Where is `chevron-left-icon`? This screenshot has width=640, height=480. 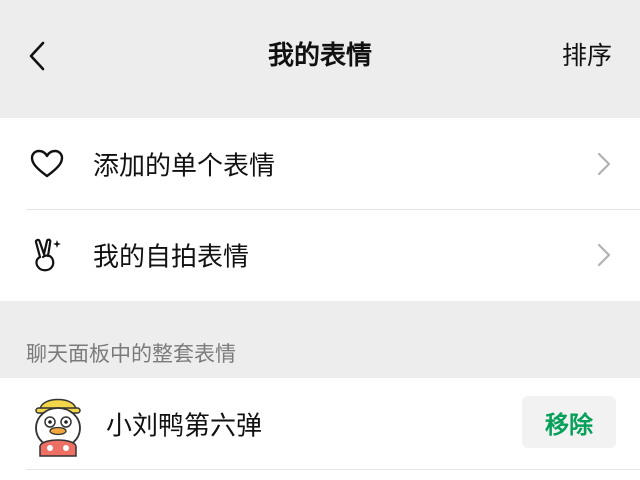
chevron-left-icon is located at coordinates (37, 56).